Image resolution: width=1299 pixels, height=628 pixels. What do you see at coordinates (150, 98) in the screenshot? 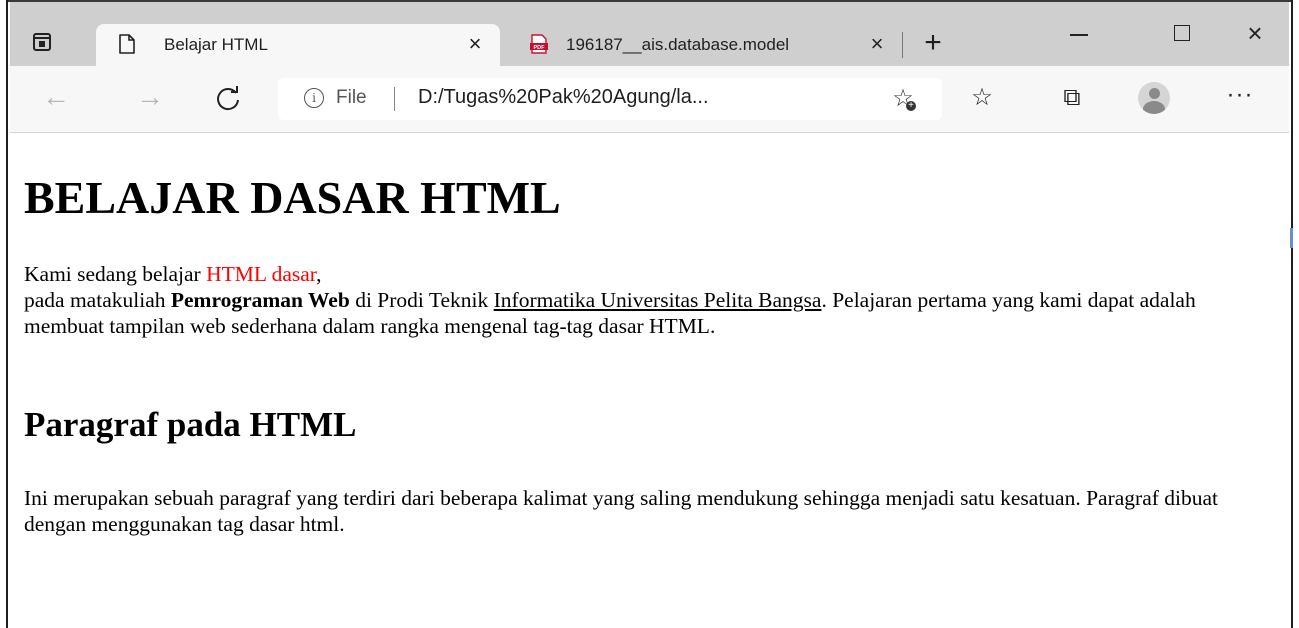
I see `forward-button: →` at bounding box center [150, 98].